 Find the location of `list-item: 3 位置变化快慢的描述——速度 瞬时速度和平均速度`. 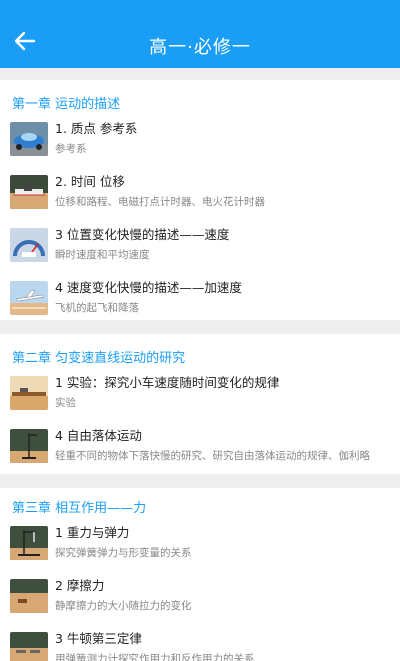

list-item: 3 位置变化快慢的描述——速度 瞬时速度和平均速度 is located at coordinates (200, 250).